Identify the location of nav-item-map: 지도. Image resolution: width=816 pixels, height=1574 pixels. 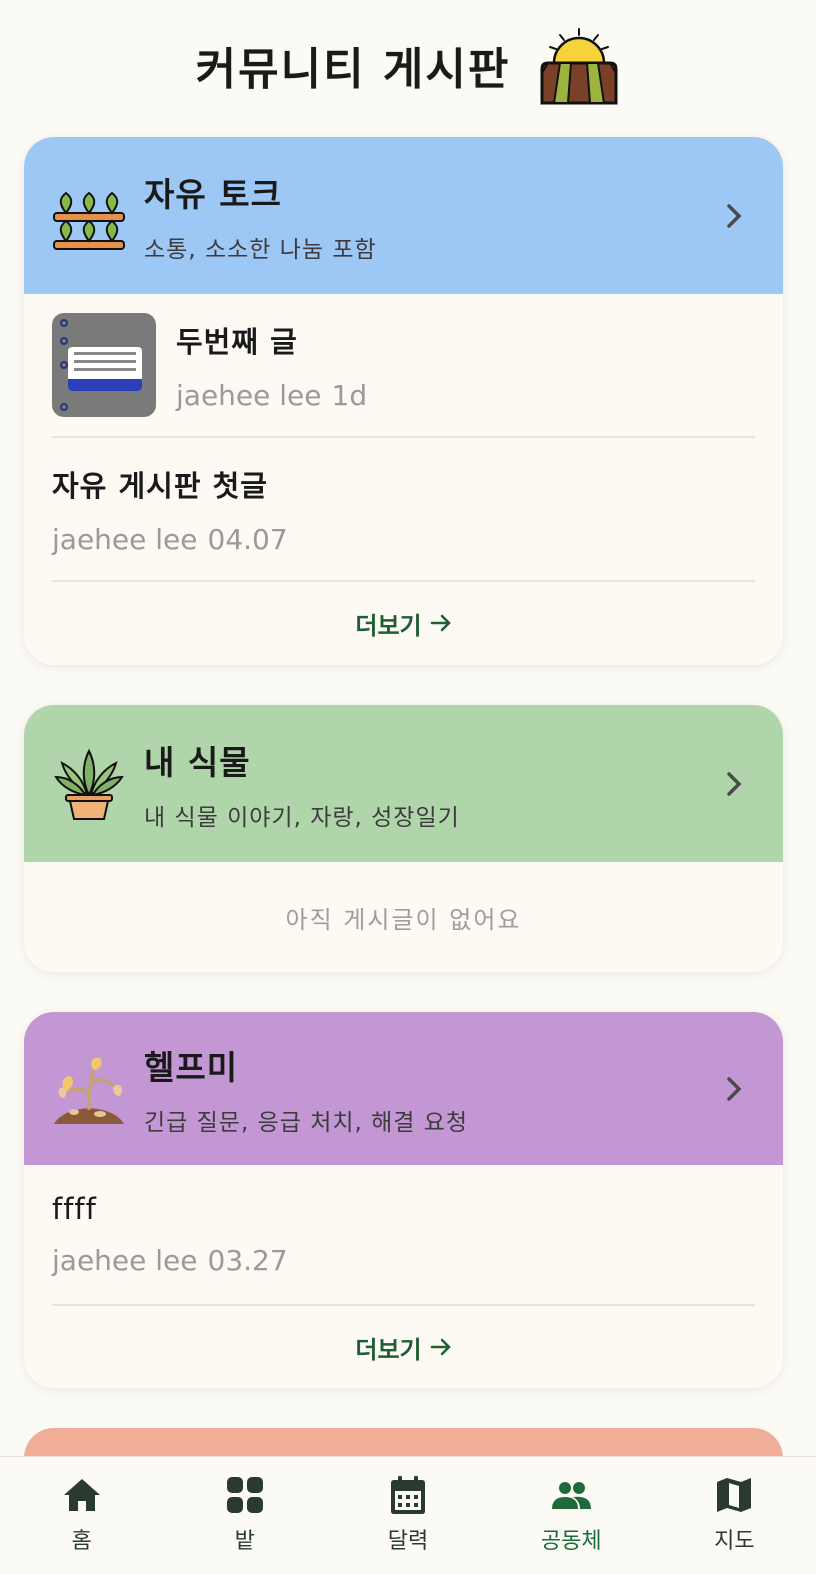
(734, 1515).